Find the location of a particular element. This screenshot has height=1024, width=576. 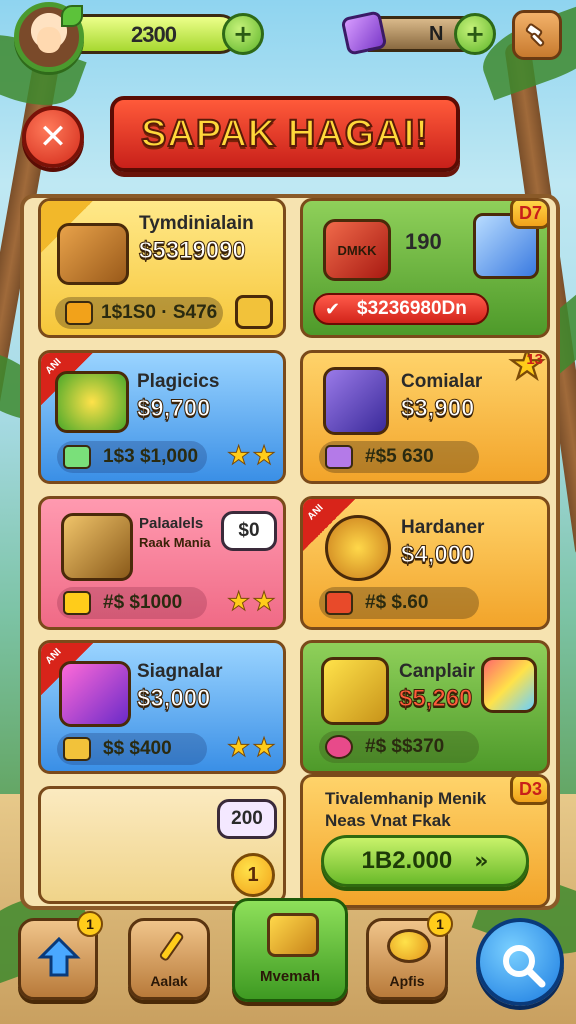

page-title: SAPAK HAGAI! is located at coordinates (284, 134).